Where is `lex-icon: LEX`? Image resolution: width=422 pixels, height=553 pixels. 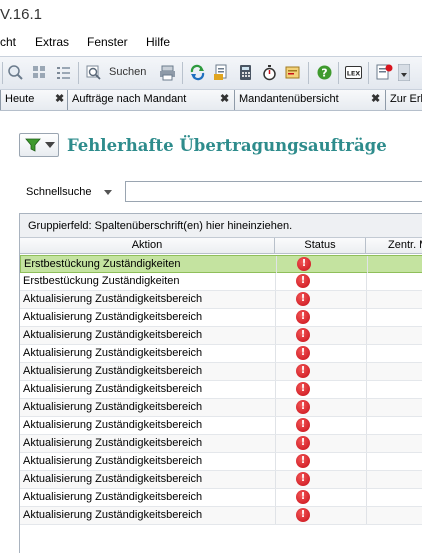
lex-icon: LEX is located at coordinates (353, 72).